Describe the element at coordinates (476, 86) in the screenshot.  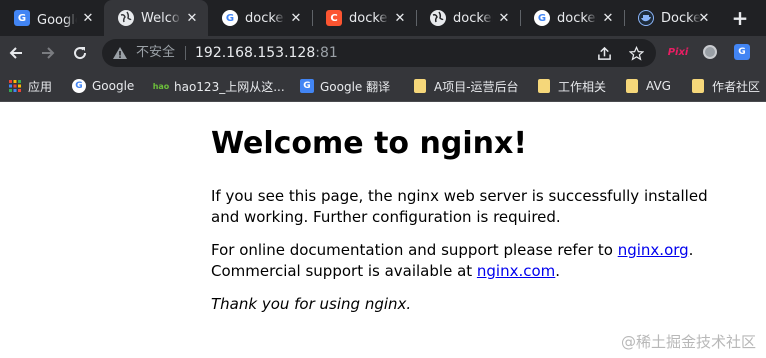
I see `bookmark-label: A项目-运营后台` at that location.